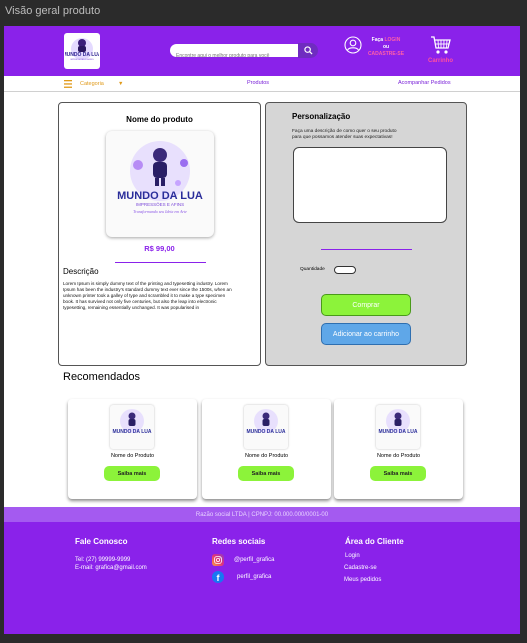  Describe the element at coordinates (321, 116) in the screenshot. I see `personalization-title: Personalização` at that location.